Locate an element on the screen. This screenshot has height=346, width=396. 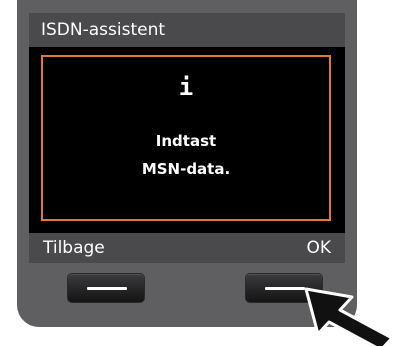
softkey-back-label: Tilbage is located at coordinates (74, 248).